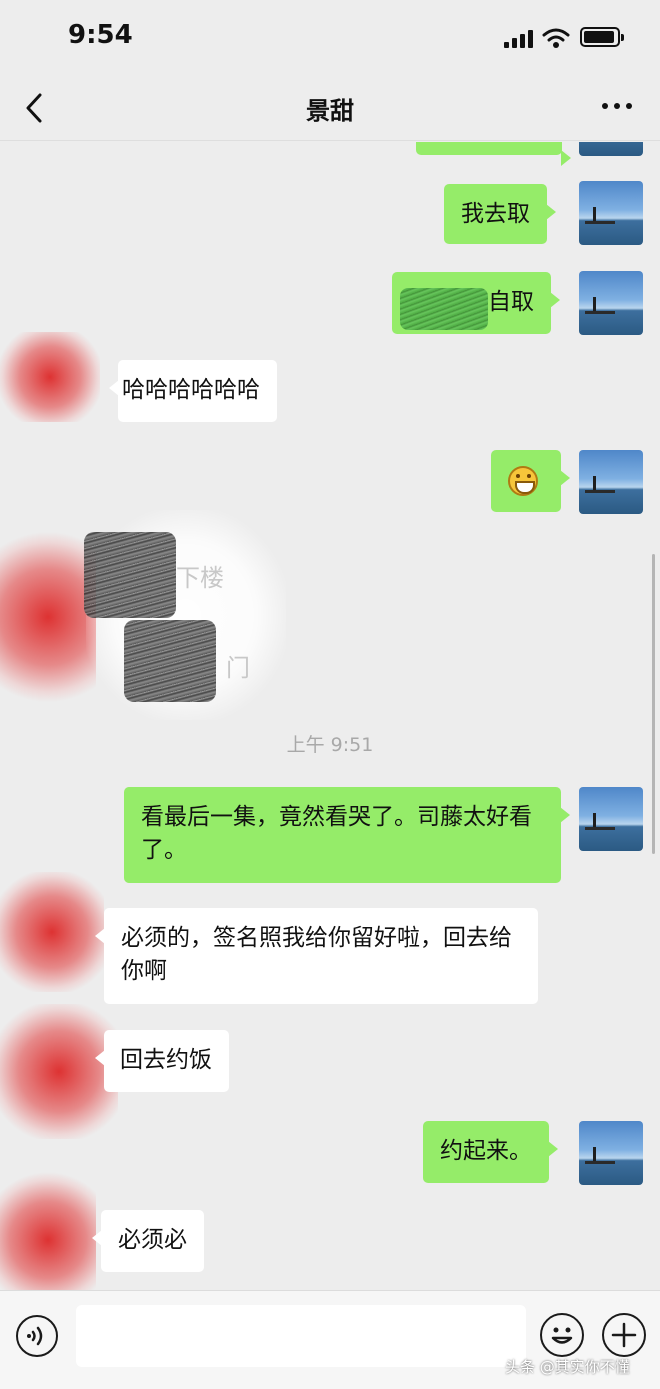 The image size is (660, 1389). I want to click on message-text: 自取, so click(511, 302).